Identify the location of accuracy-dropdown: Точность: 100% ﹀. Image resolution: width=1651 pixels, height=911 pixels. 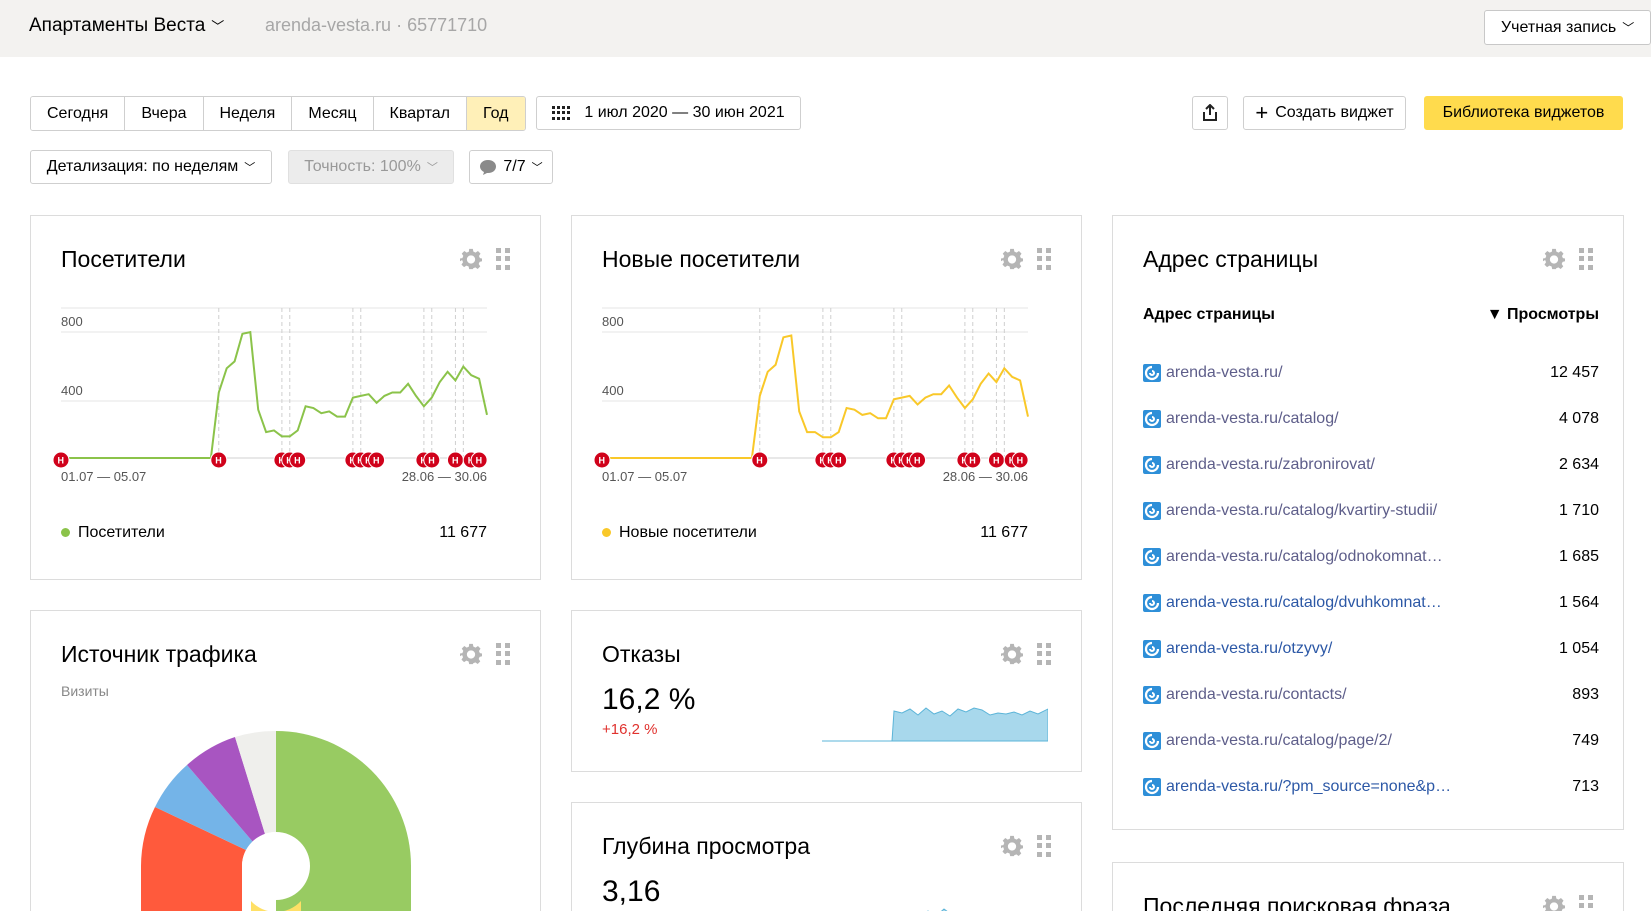
(371, 167).